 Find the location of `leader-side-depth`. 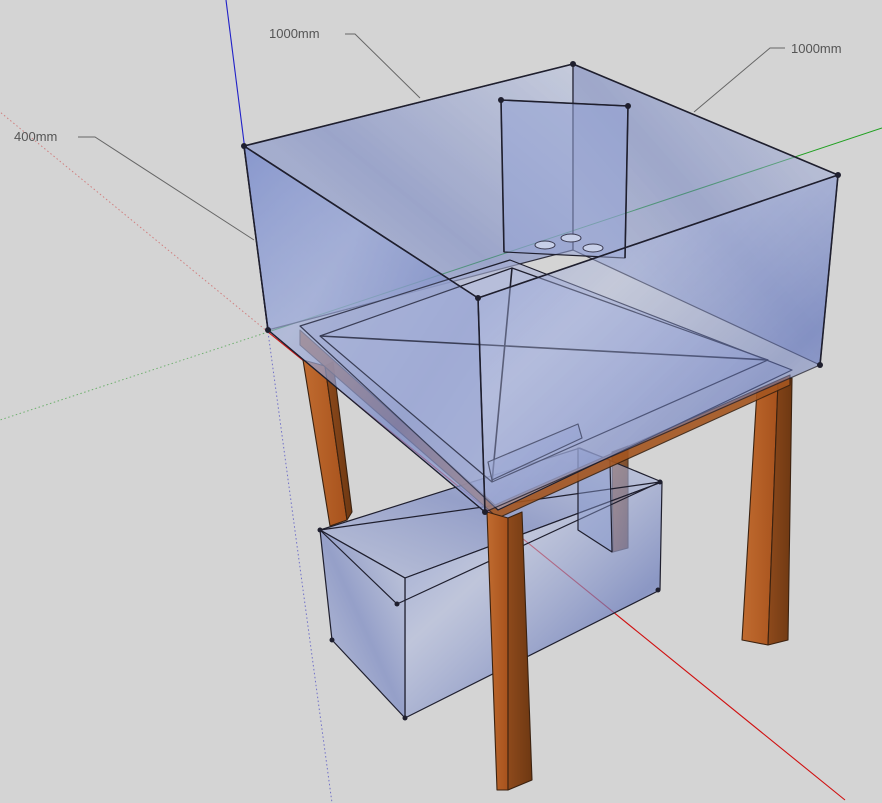

leader-side-depth is located at coordinates (739, 80).